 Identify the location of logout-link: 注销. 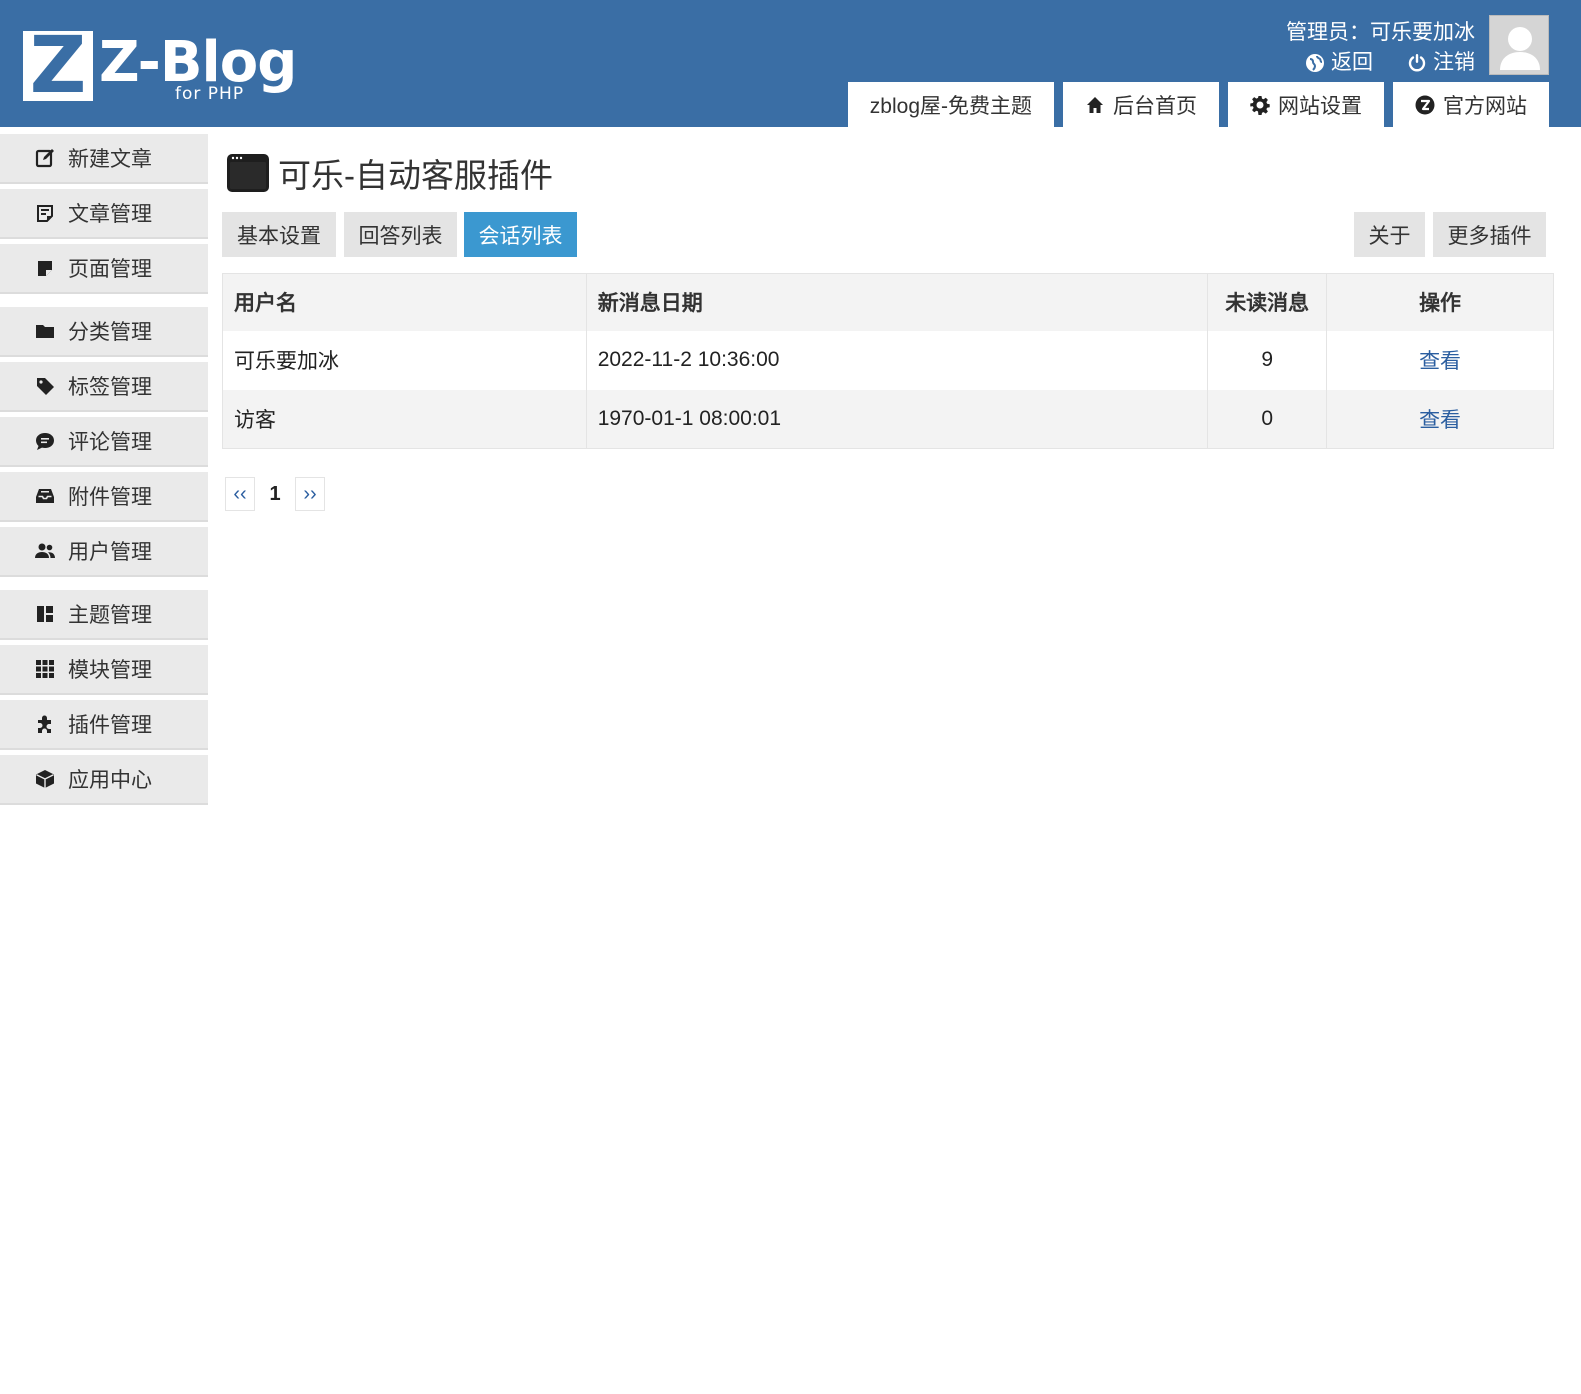
(1441, 63).